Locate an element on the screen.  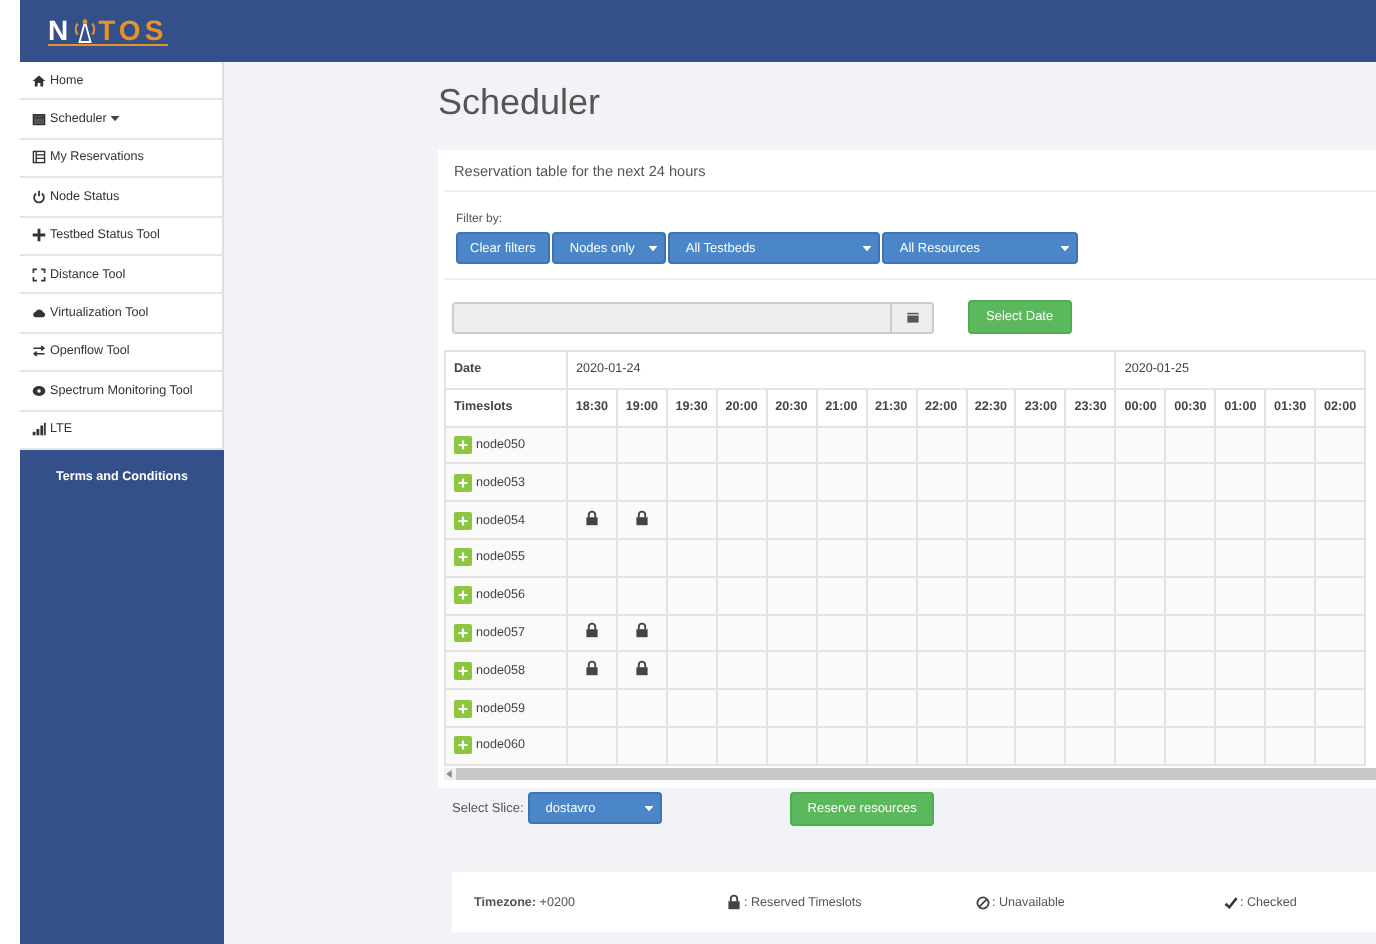
swap-icon is located at coordinates (39, 351).